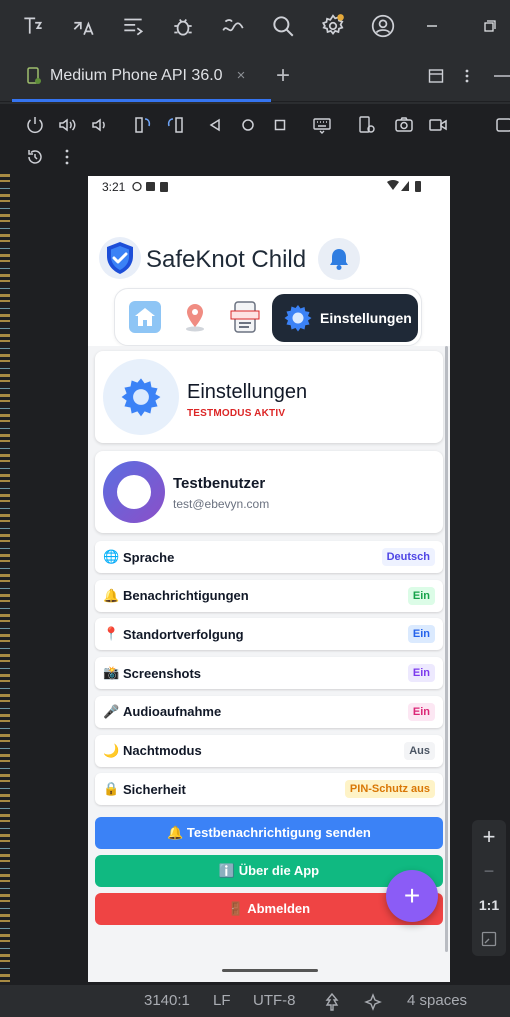 This screenshot has height=1017, width=510. I want to click on gesture-home-bar, so click(270, 970).